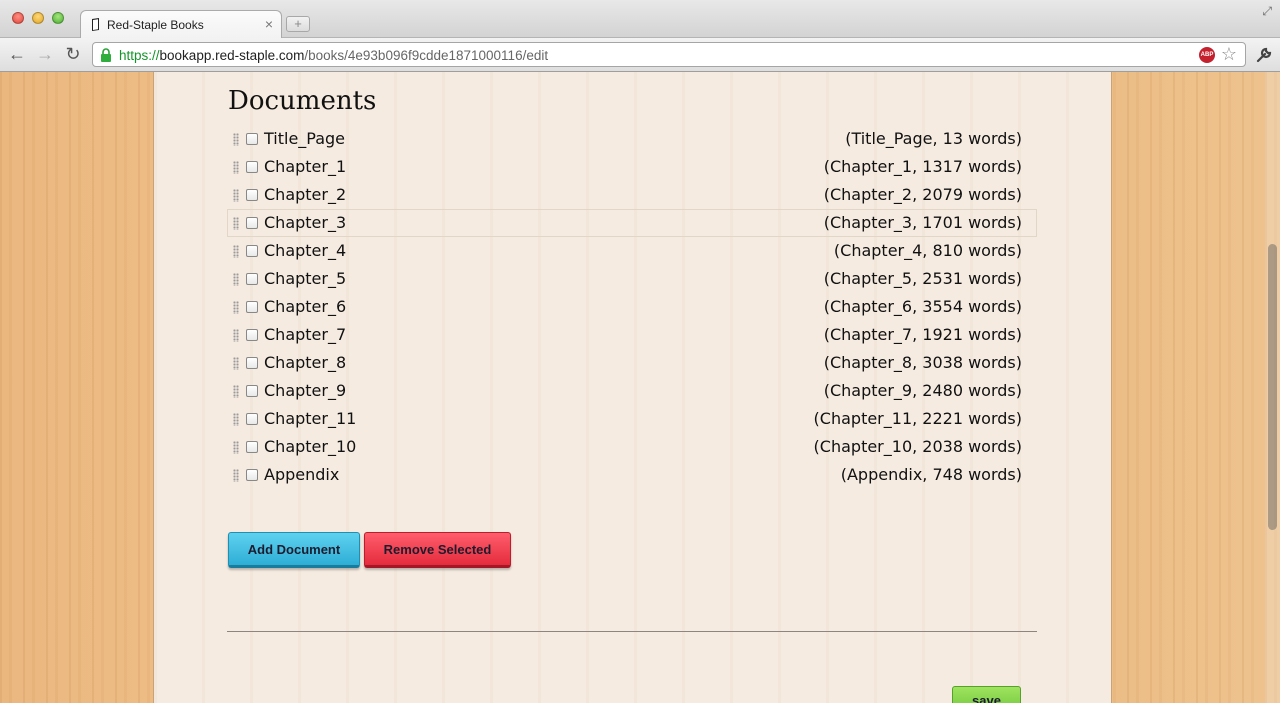 This screenshot has width=1280, height=703. What do you see at coordinates (922, 194) in the screenshot?
I see `document-word-count: (Chapter_2, 2079 words)` at bounding box center [922, 194].